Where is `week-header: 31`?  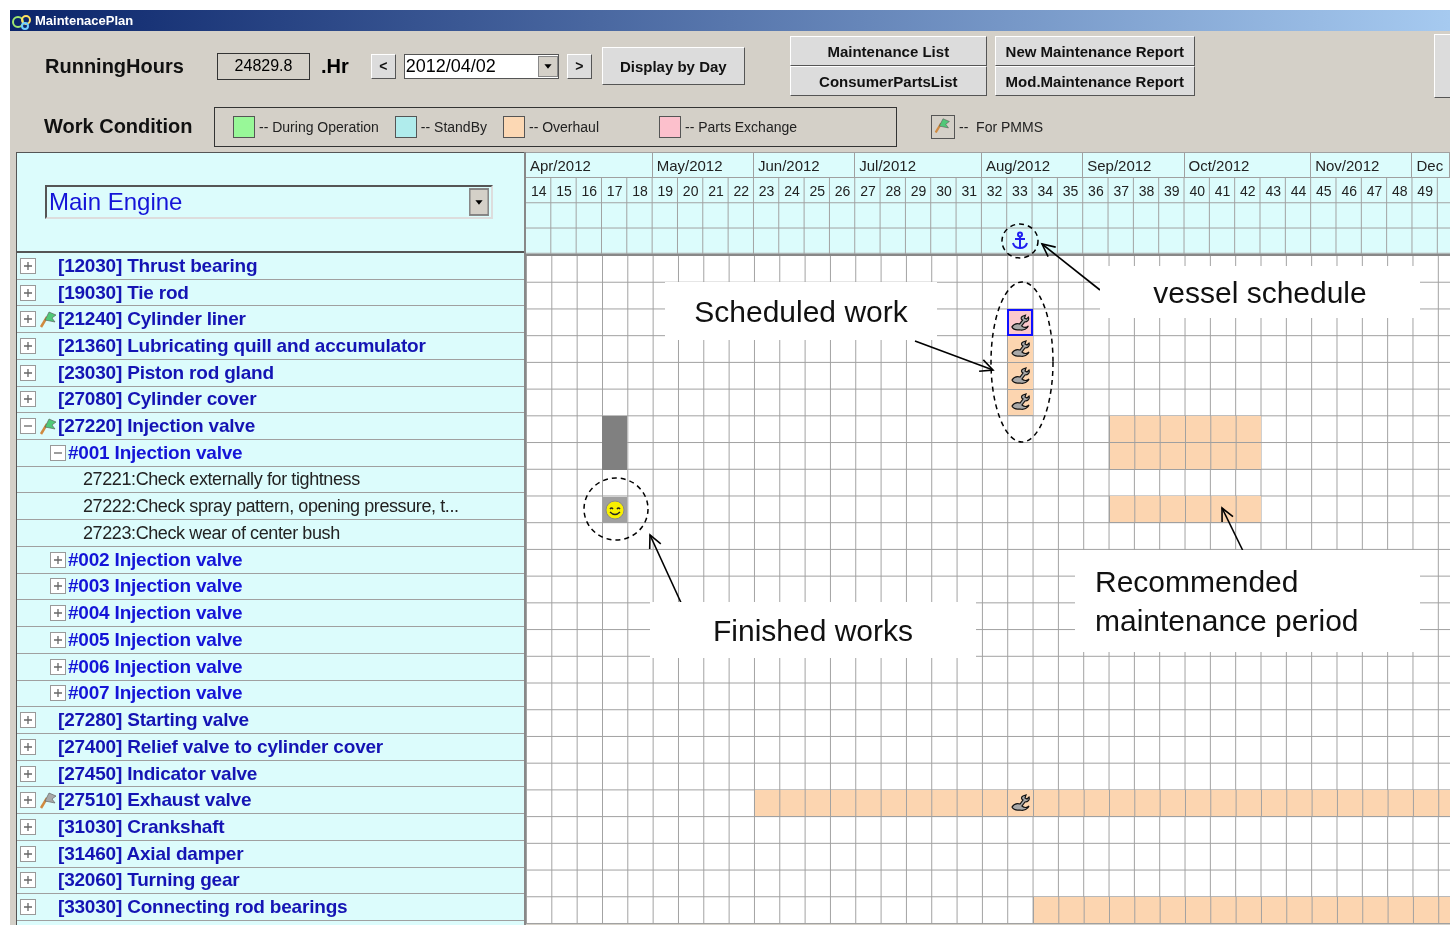 week-header: 31 is located at coordinates (969, 191).